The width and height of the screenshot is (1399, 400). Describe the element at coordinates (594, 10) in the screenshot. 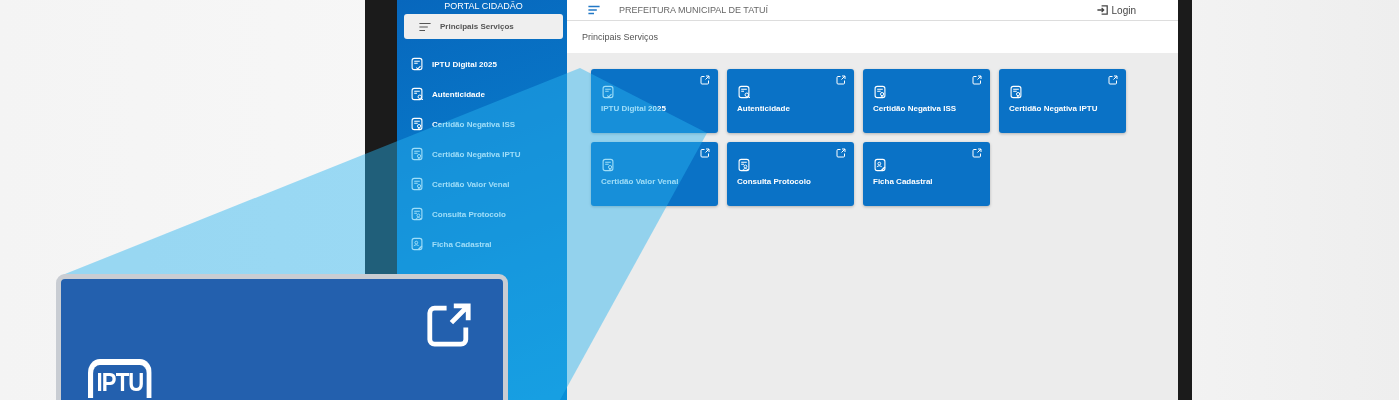

I see `menu-icon` at that location.